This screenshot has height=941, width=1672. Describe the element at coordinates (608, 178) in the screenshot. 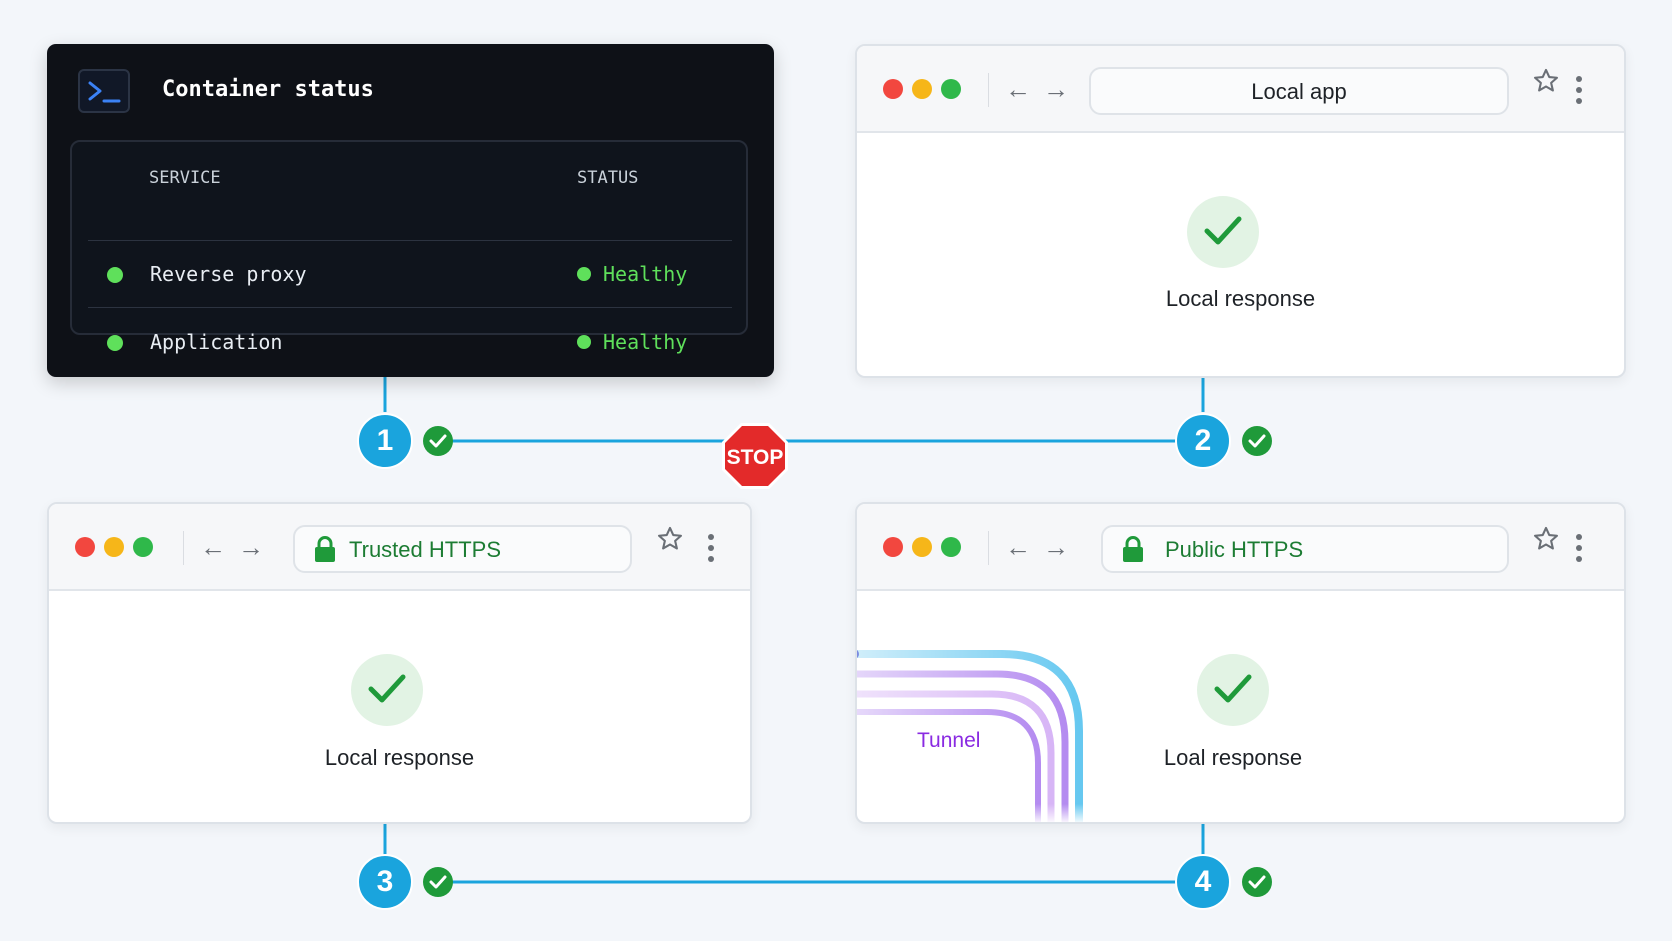

I see `column-header-status: STATUS` at that location.